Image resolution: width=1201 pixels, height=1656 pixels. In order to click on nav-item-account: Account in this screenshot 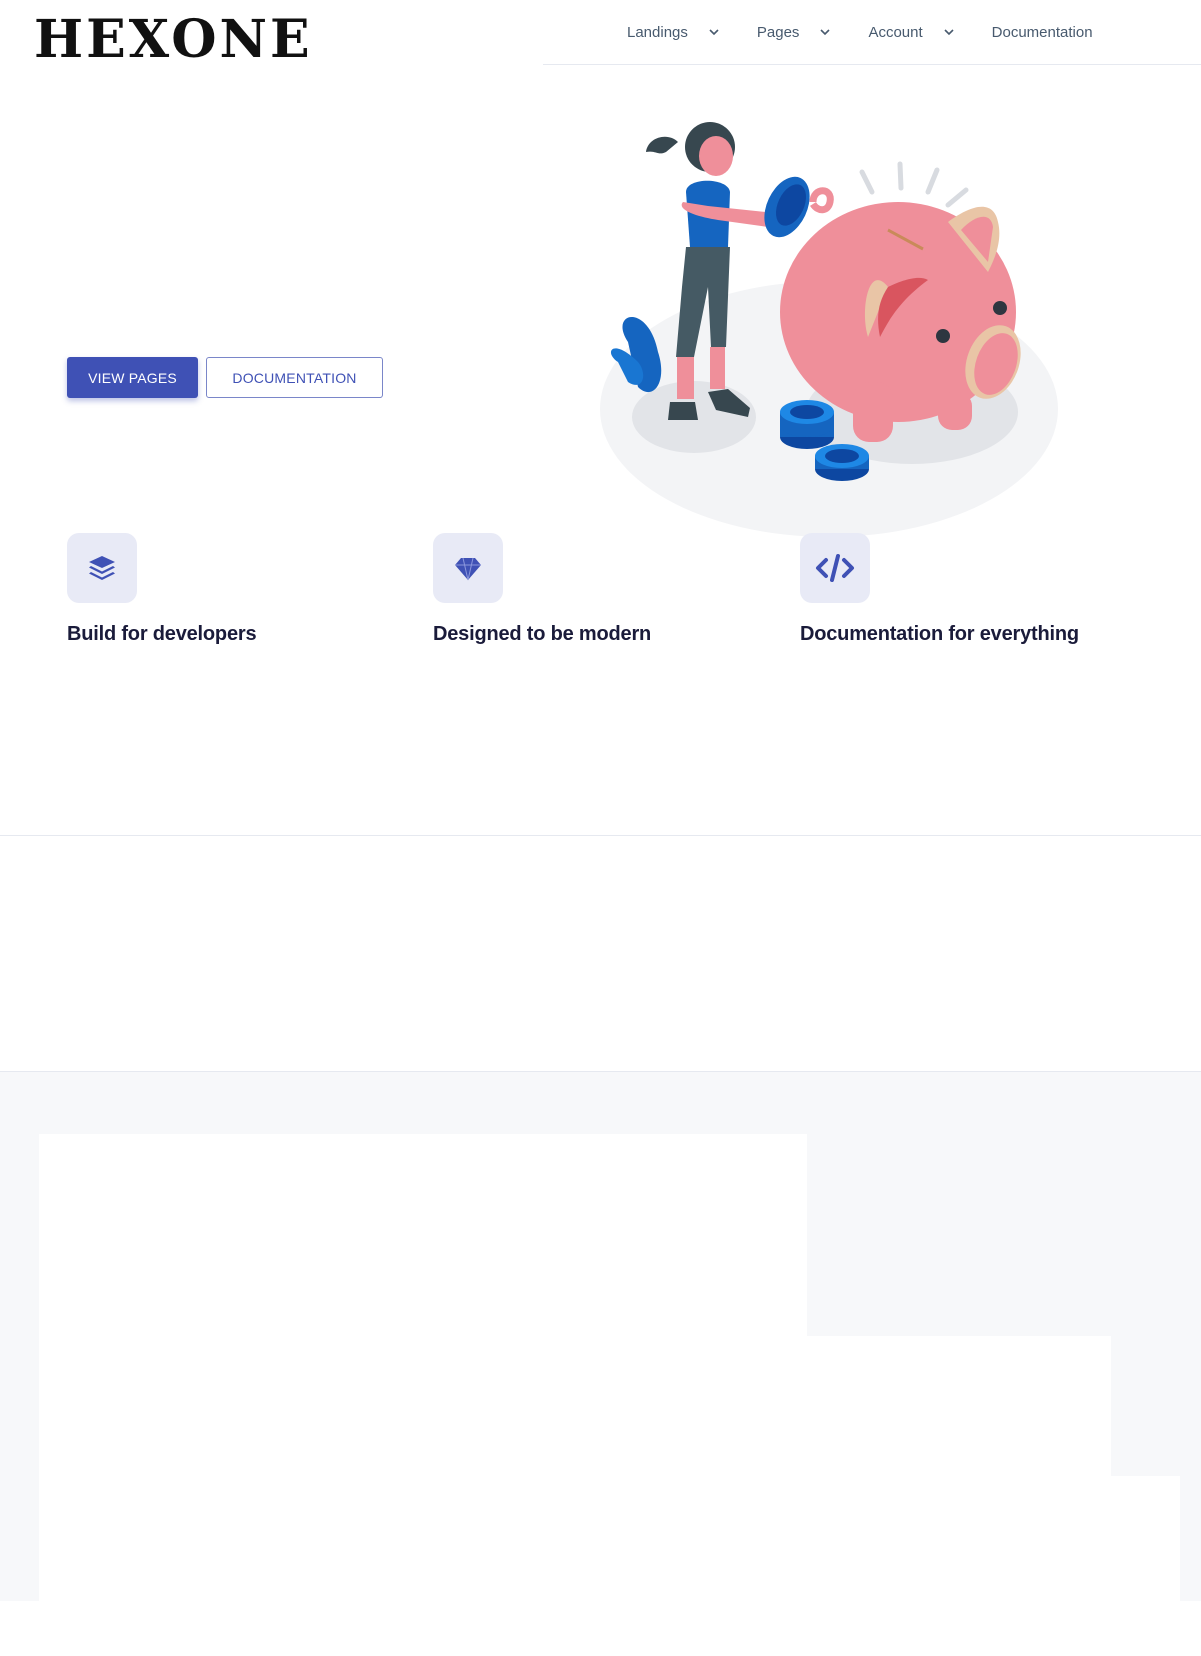, I will do `click(911, 32)`.